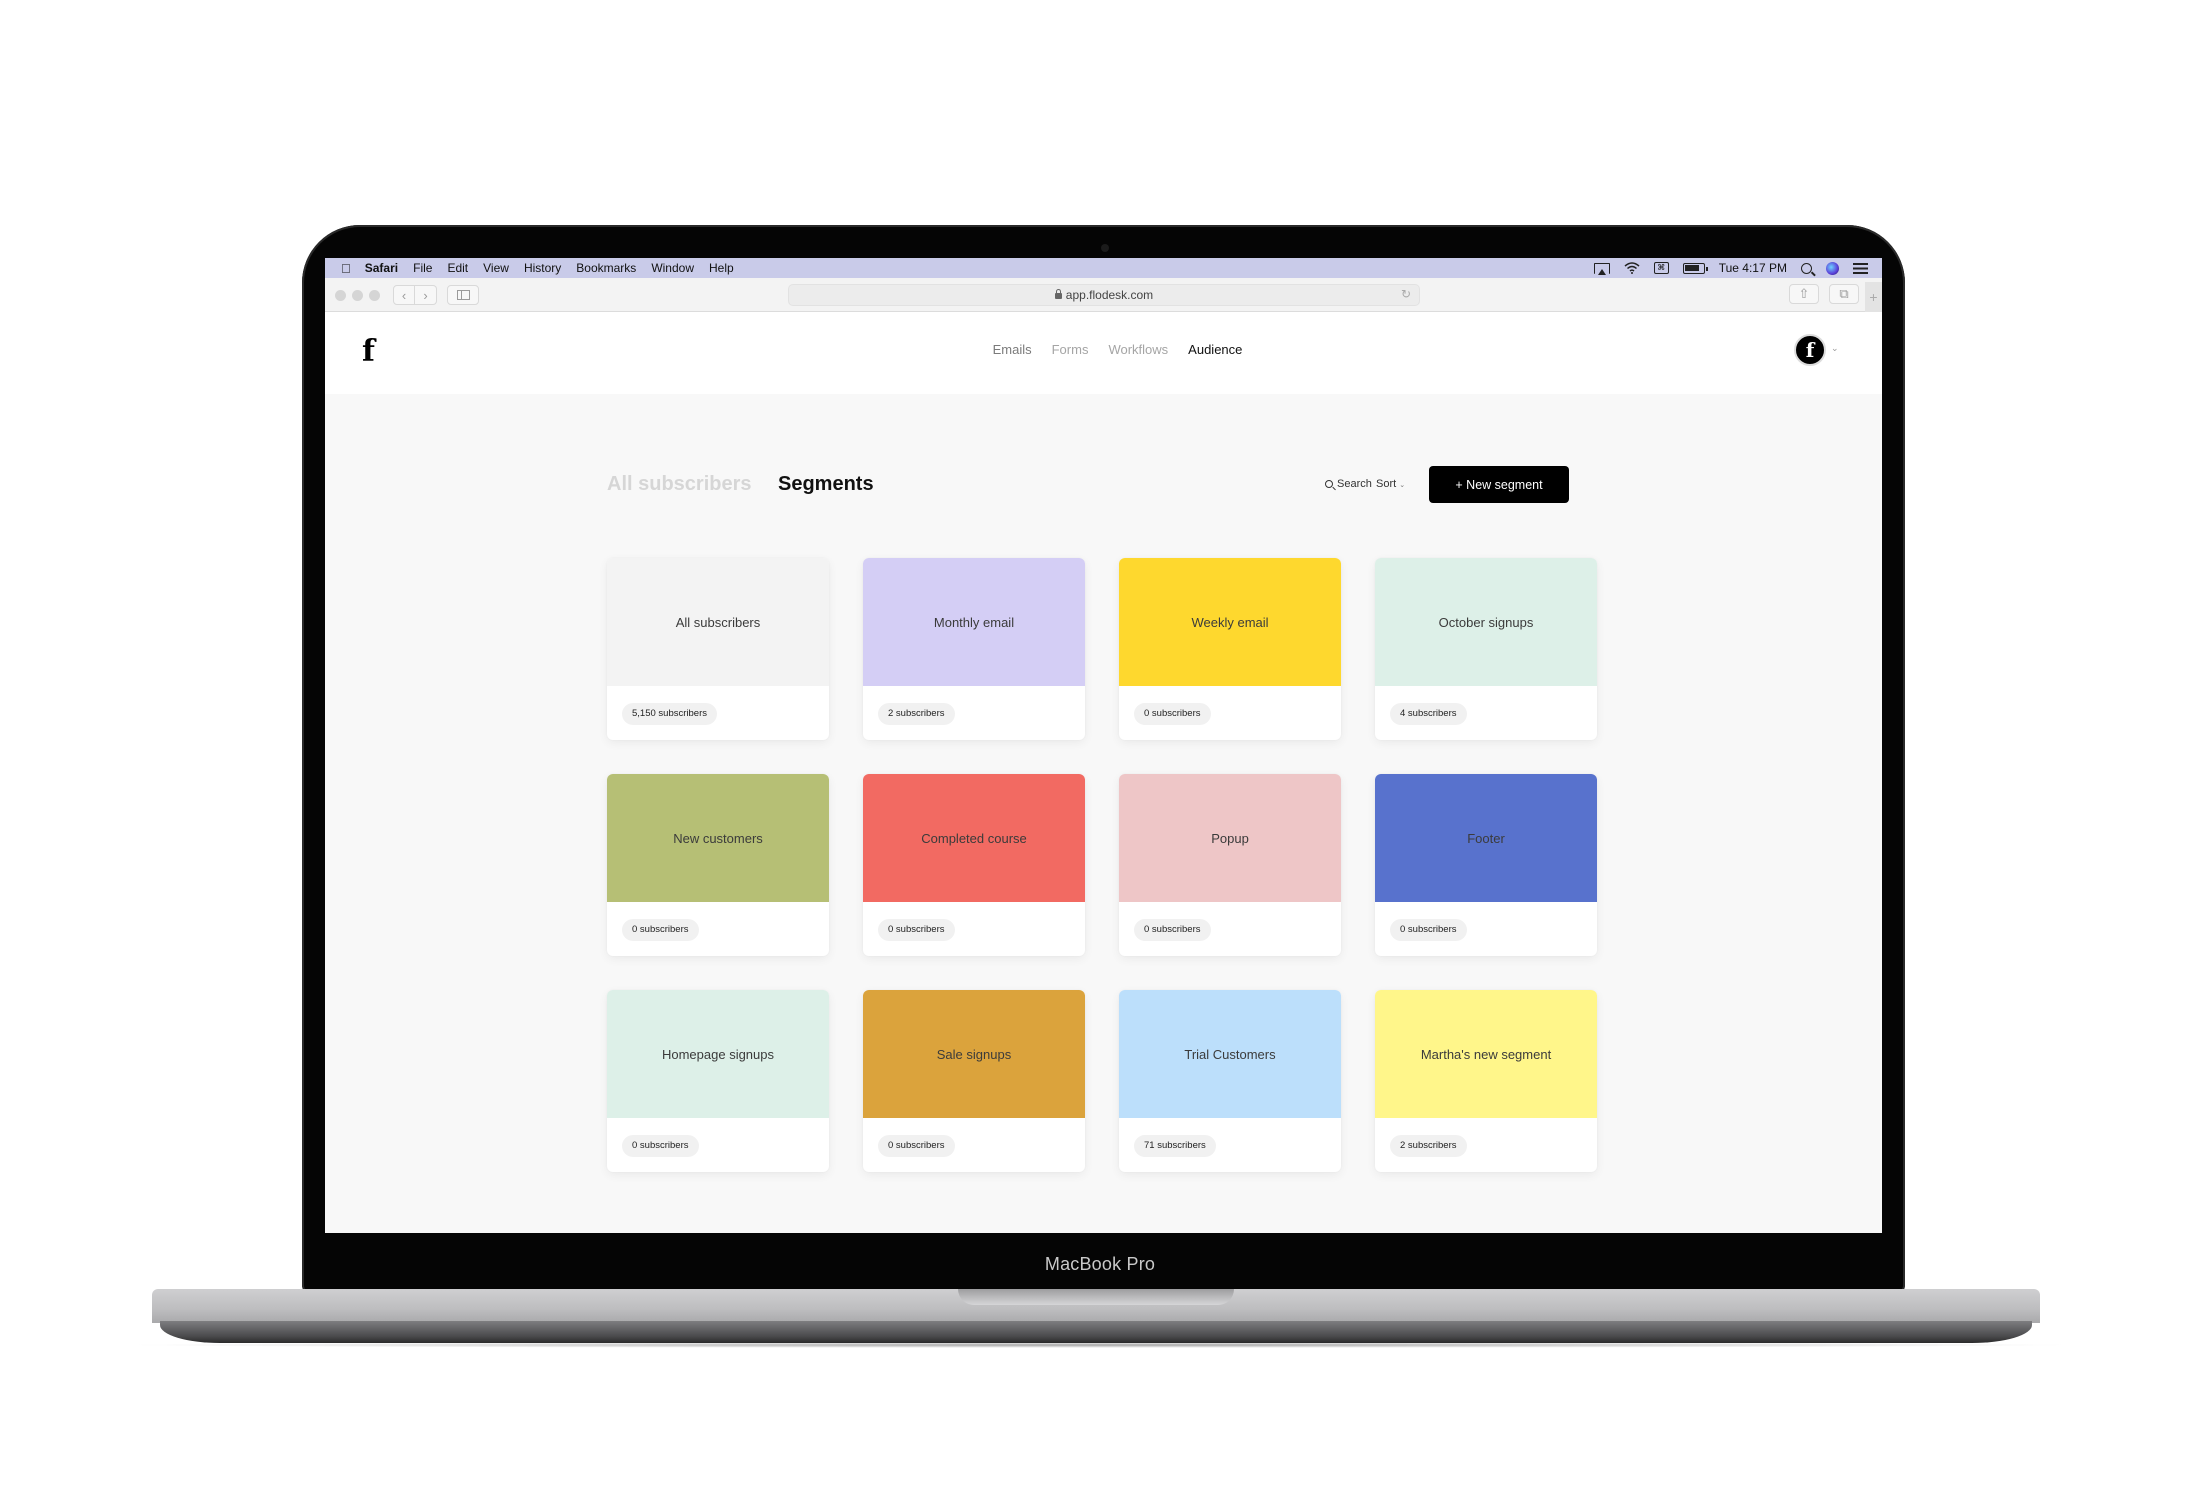  What do you see at coordinates (1601, 268) in the screenshot?
I see `airplay-icon` at bounding box center [1601, 268].